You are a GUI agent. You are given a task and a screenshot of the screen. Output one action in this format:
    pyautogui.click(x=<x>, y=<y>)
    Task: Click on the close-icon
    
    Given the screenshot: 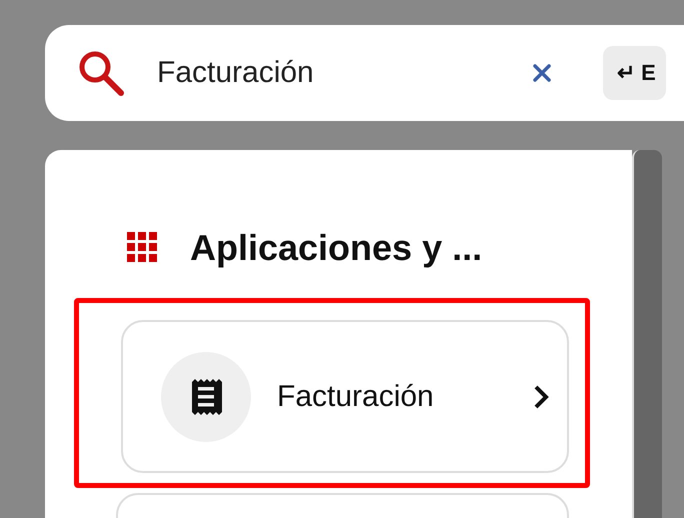 What is the action you would take?
    pyautogui.click(x=542, y=73)
    